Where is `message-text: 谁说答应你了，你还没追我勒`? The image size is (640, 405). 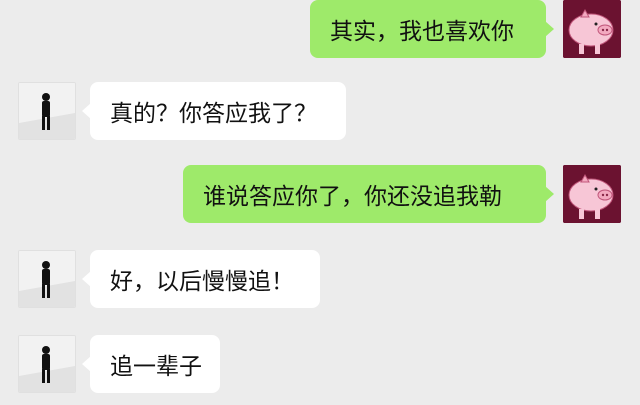
message-text: 谁说答应你了，你还没追我勒 is located at coordinates (352, 197).